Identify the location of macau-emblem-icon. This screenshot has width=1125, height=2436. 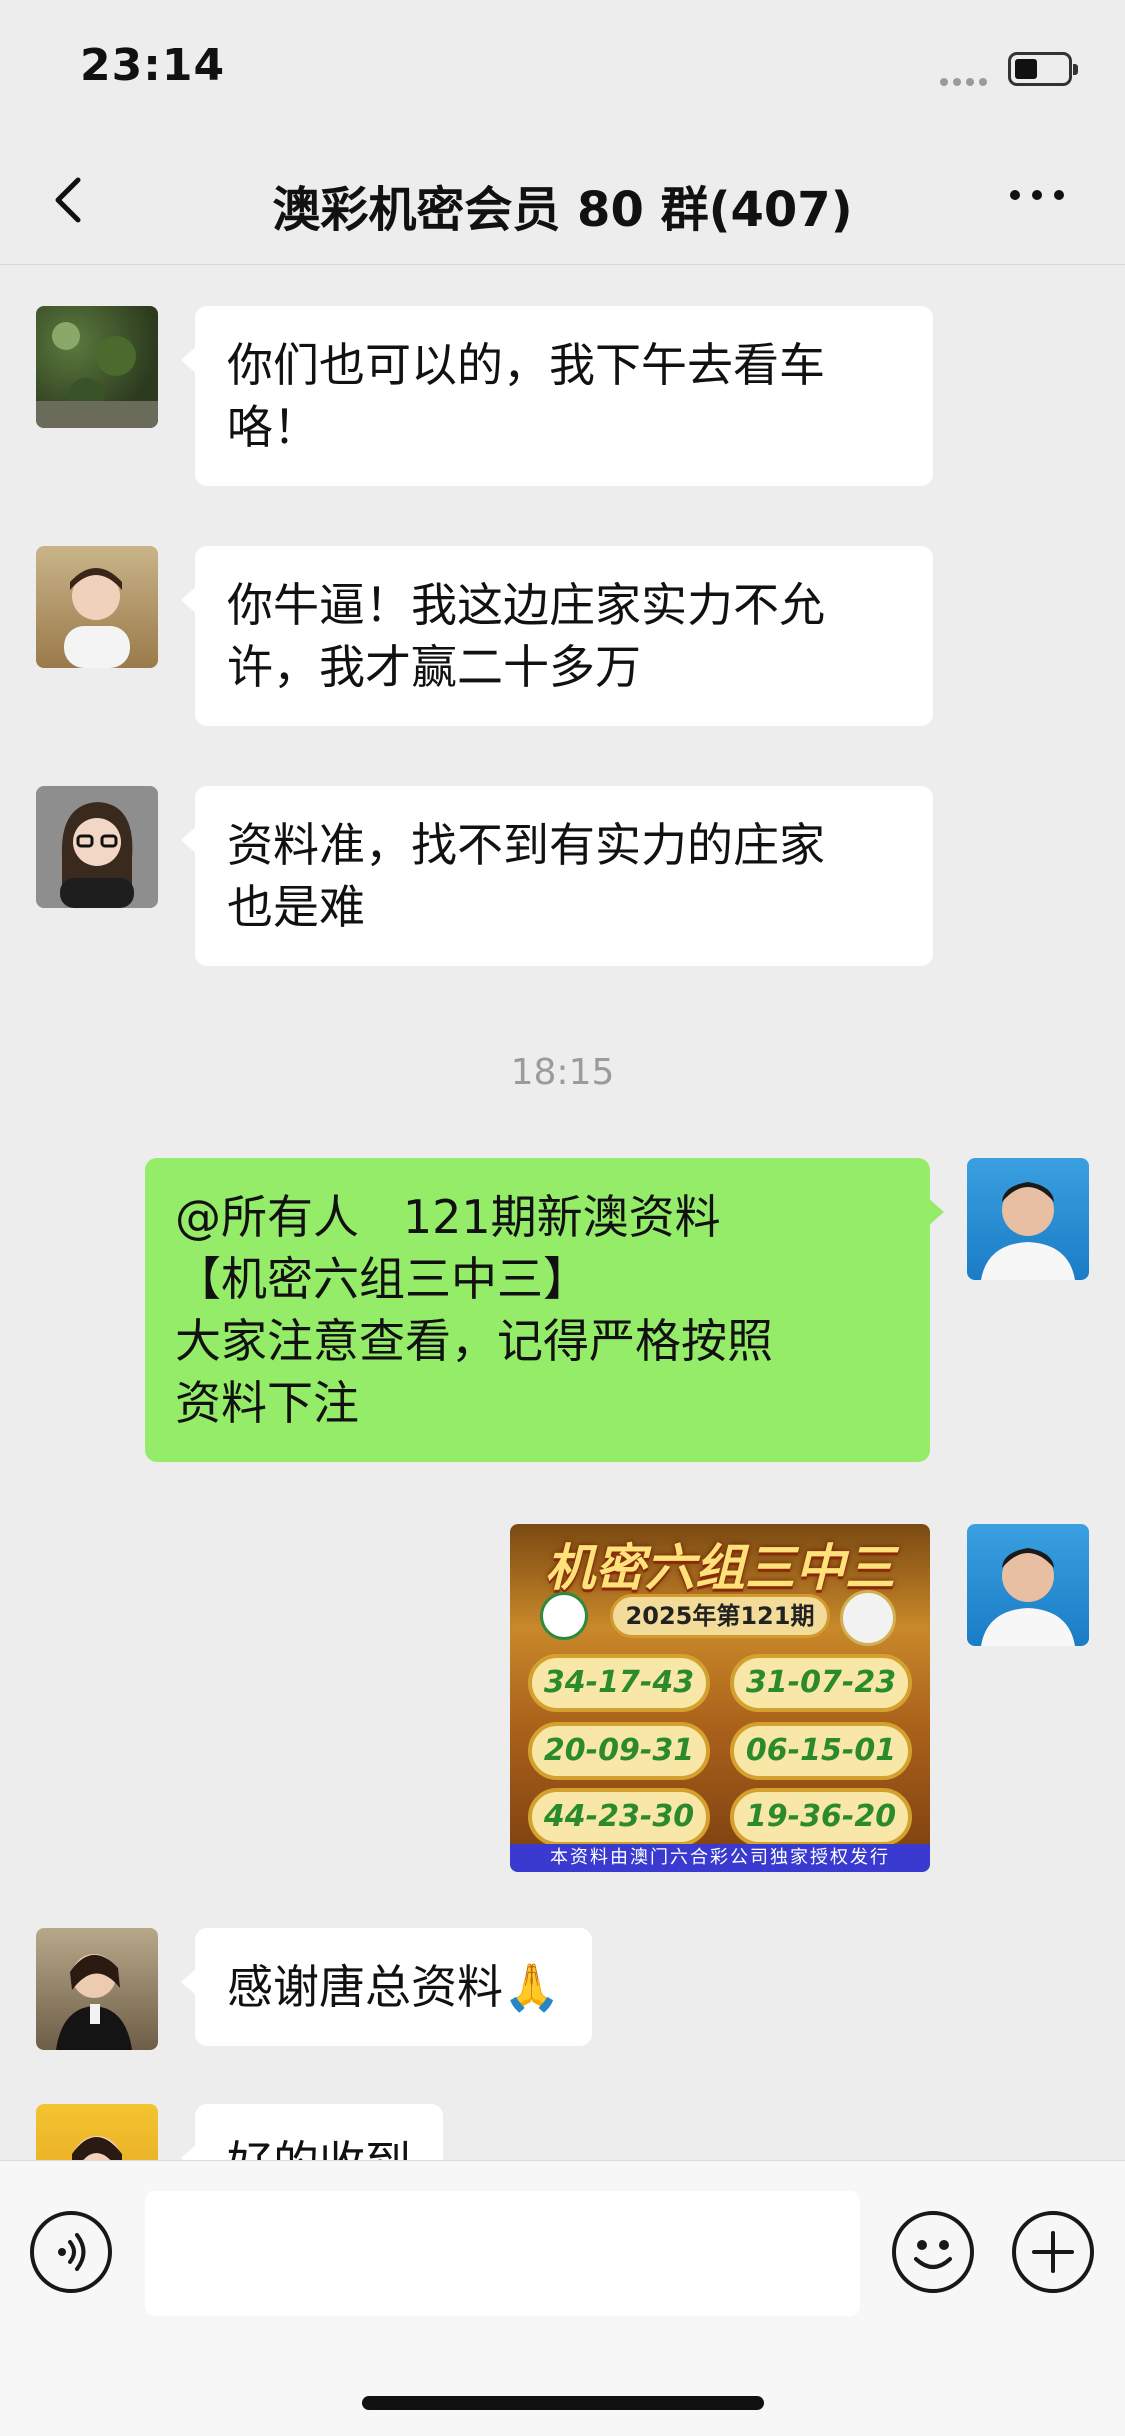
(564, 1616).